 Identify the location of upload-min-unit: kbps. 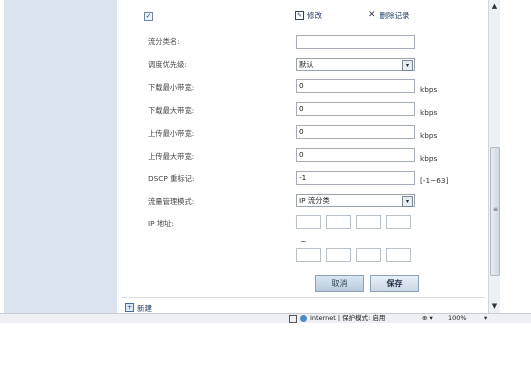
(429, 135).